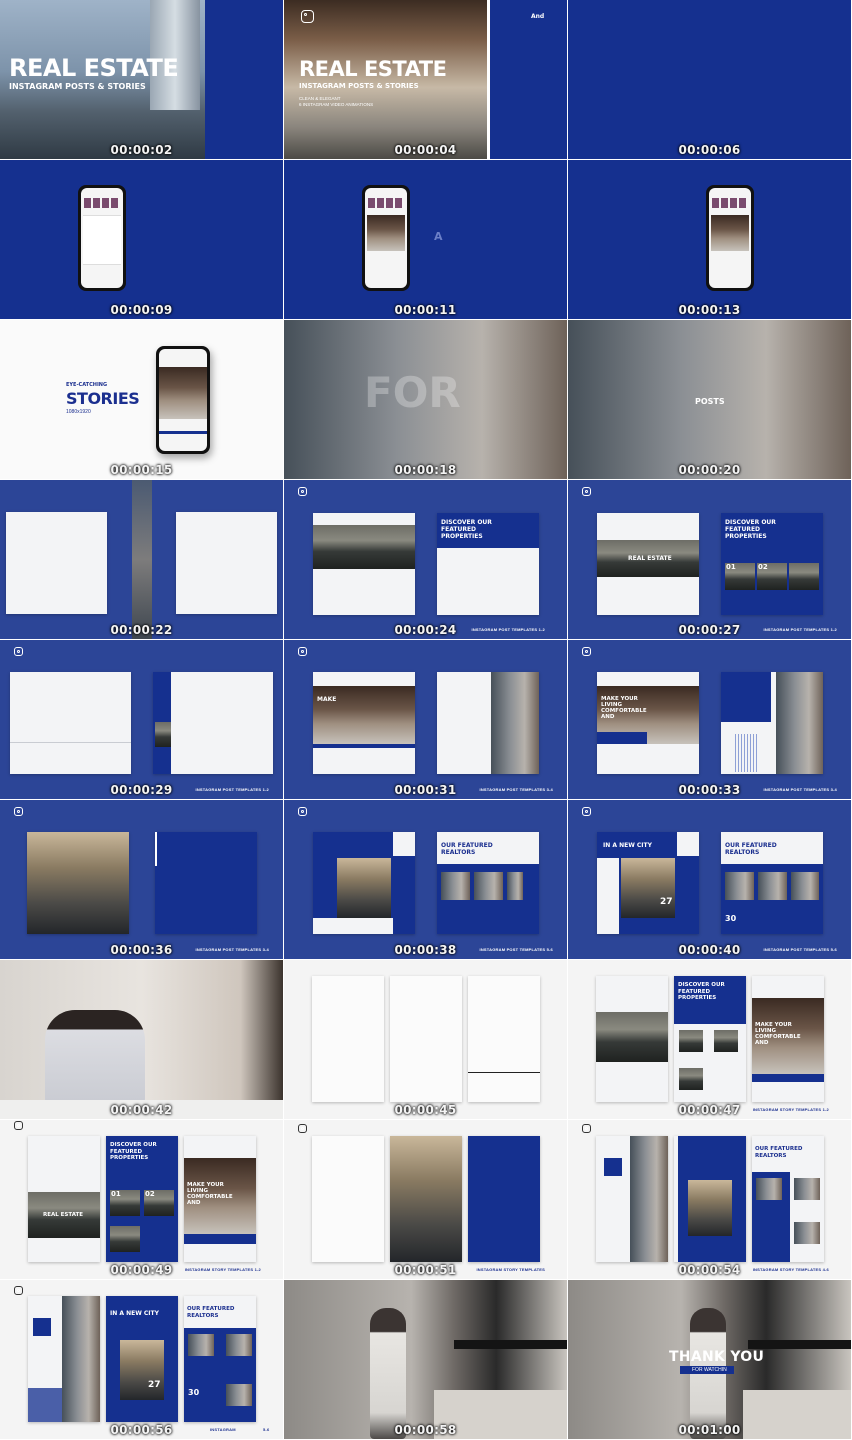 Image resolution: width=852 pixels, height=1440 pixels. I want to click on story-card: OUR FEATURED REALTORS, so click(788, 1199).